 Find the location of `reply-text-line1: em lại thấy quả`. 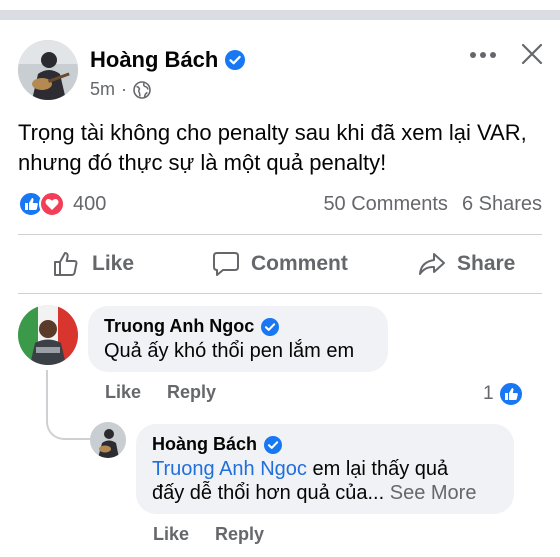

reply-text-line1: em lại thấy quả is located at coordinates (377, 469).